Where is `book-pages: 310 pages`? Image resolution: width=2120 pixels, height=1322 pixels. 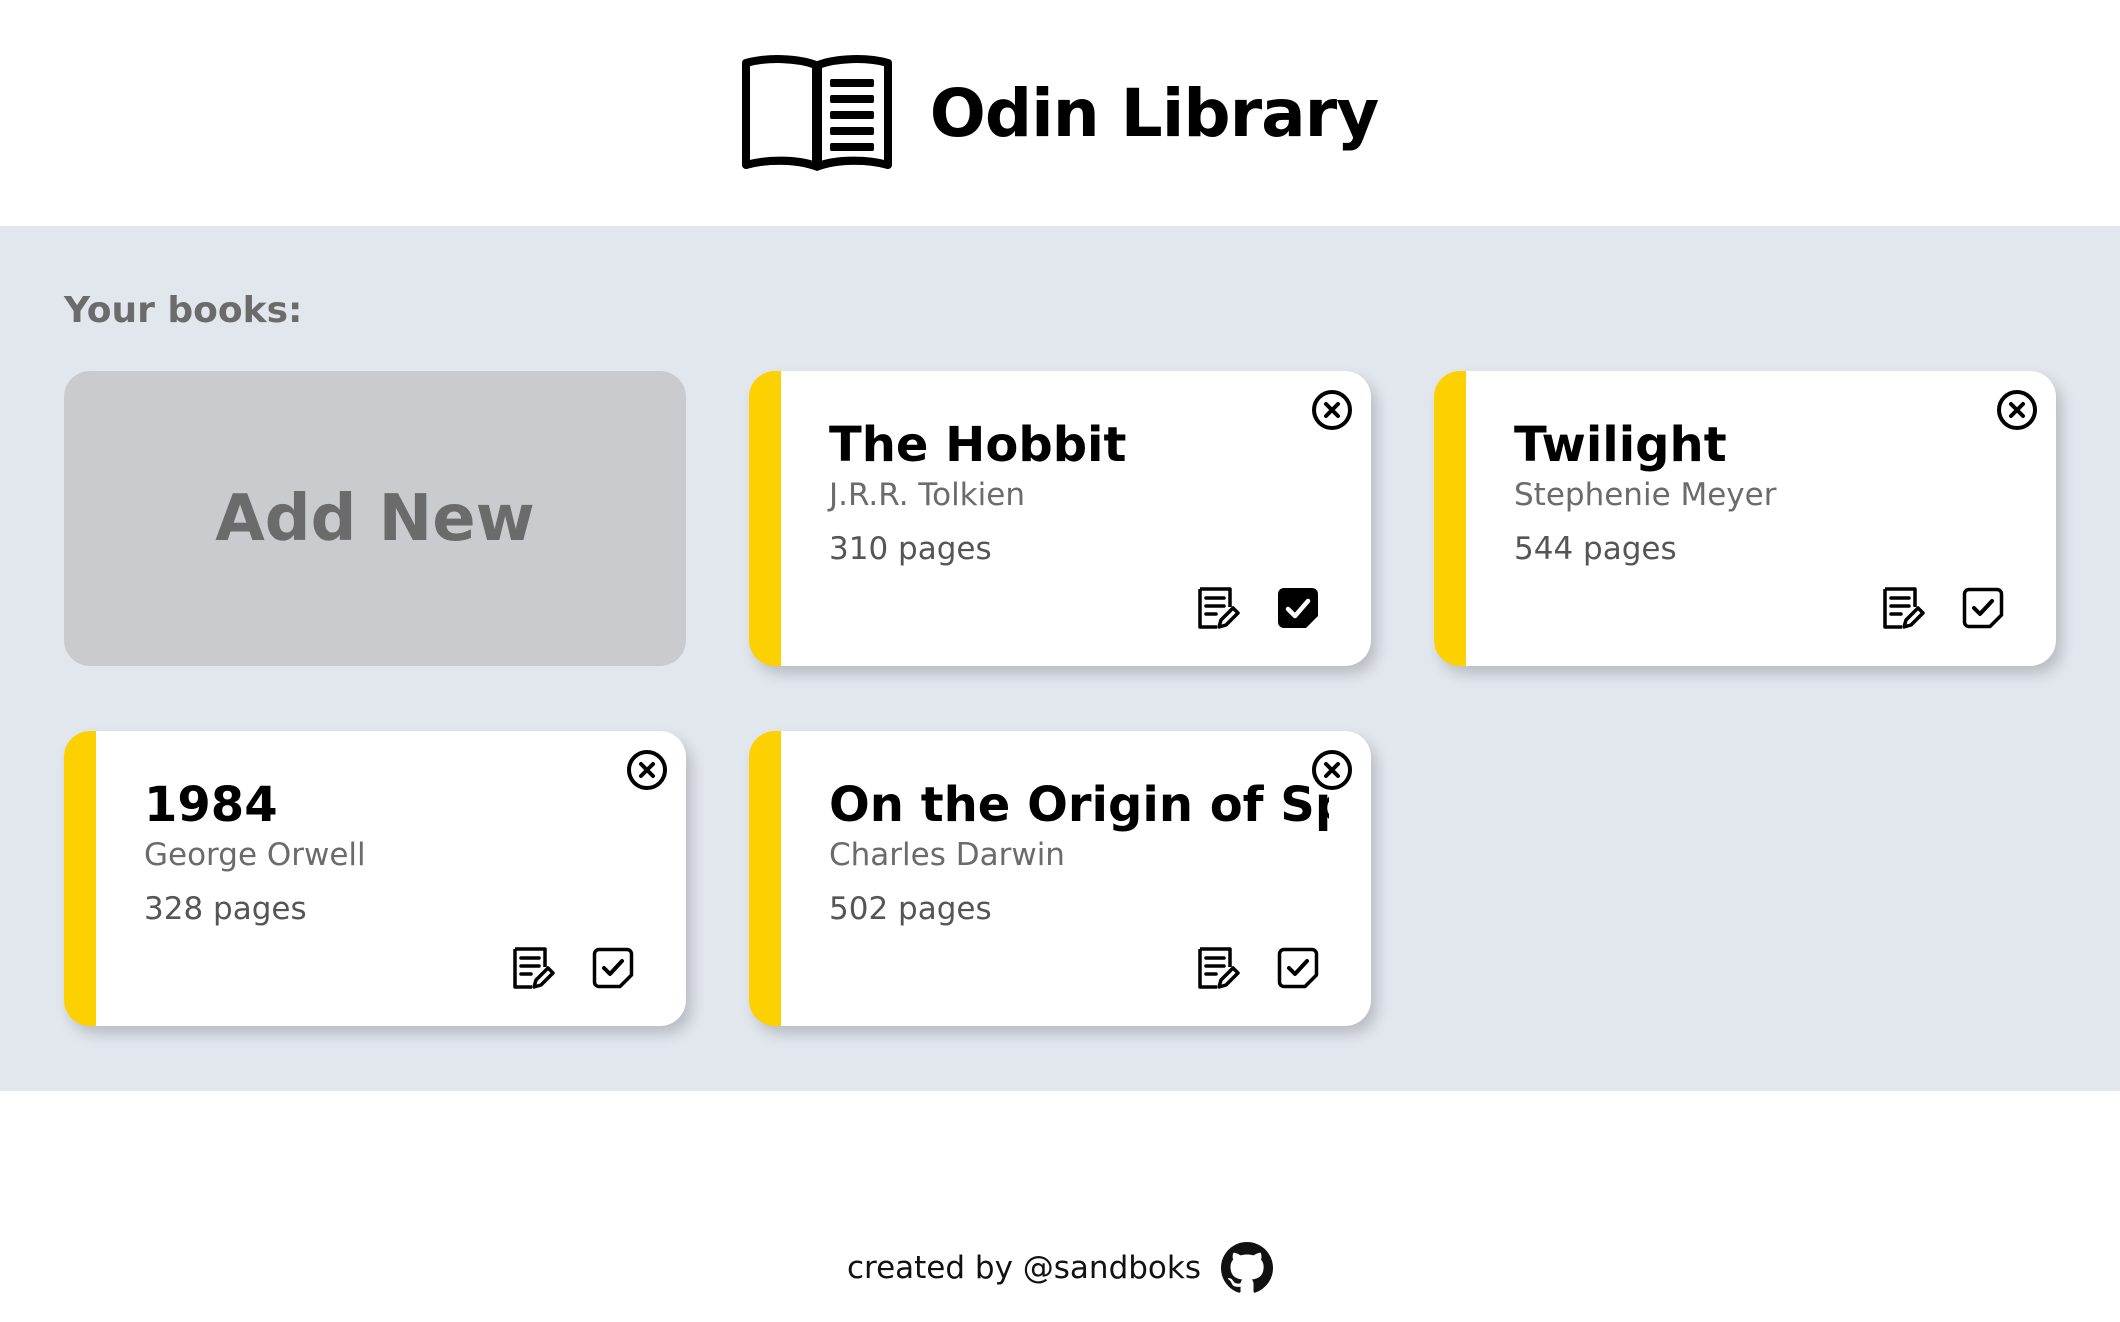
book-pages: 310 pages is located at coordinates (910, 549).